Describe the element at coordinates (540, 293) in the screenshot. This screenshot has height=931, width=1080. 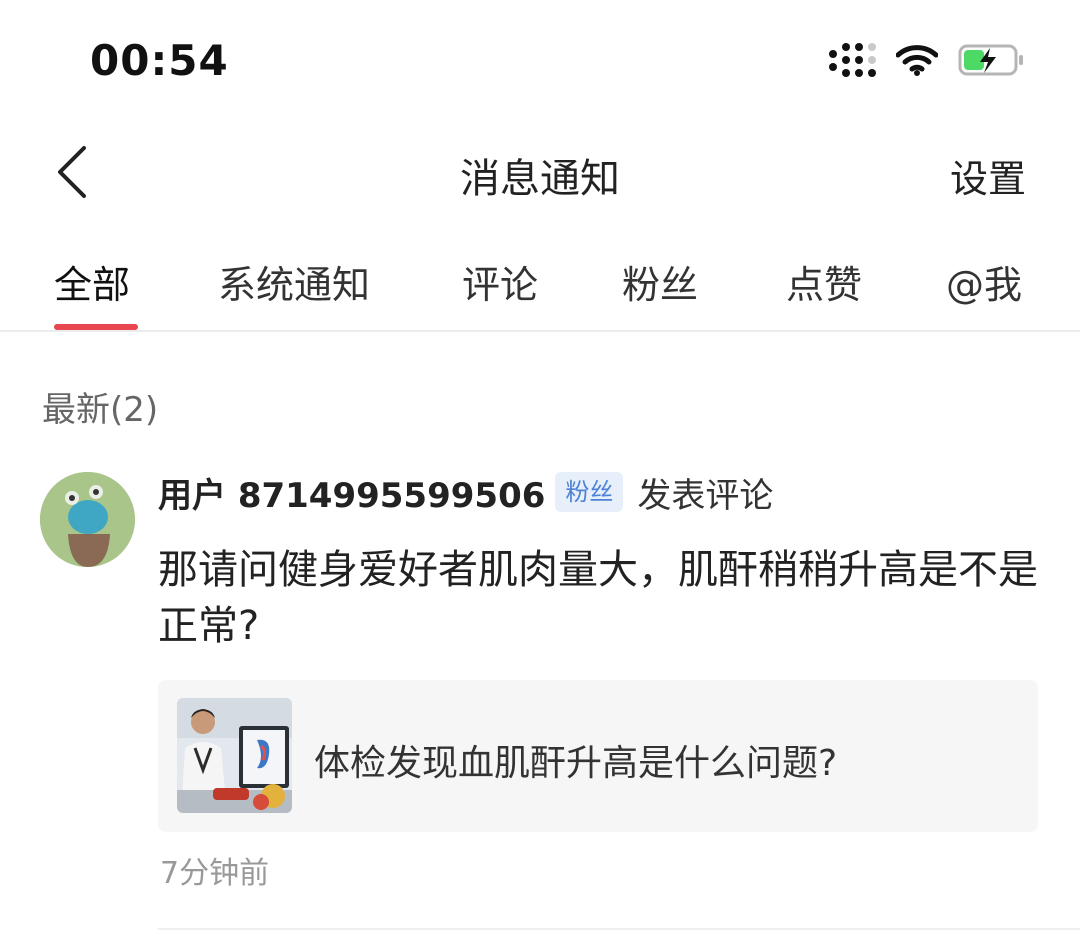
I see `tab-bar: 全部 系统通知 评论 粉丝 点赞 @我` at that location.